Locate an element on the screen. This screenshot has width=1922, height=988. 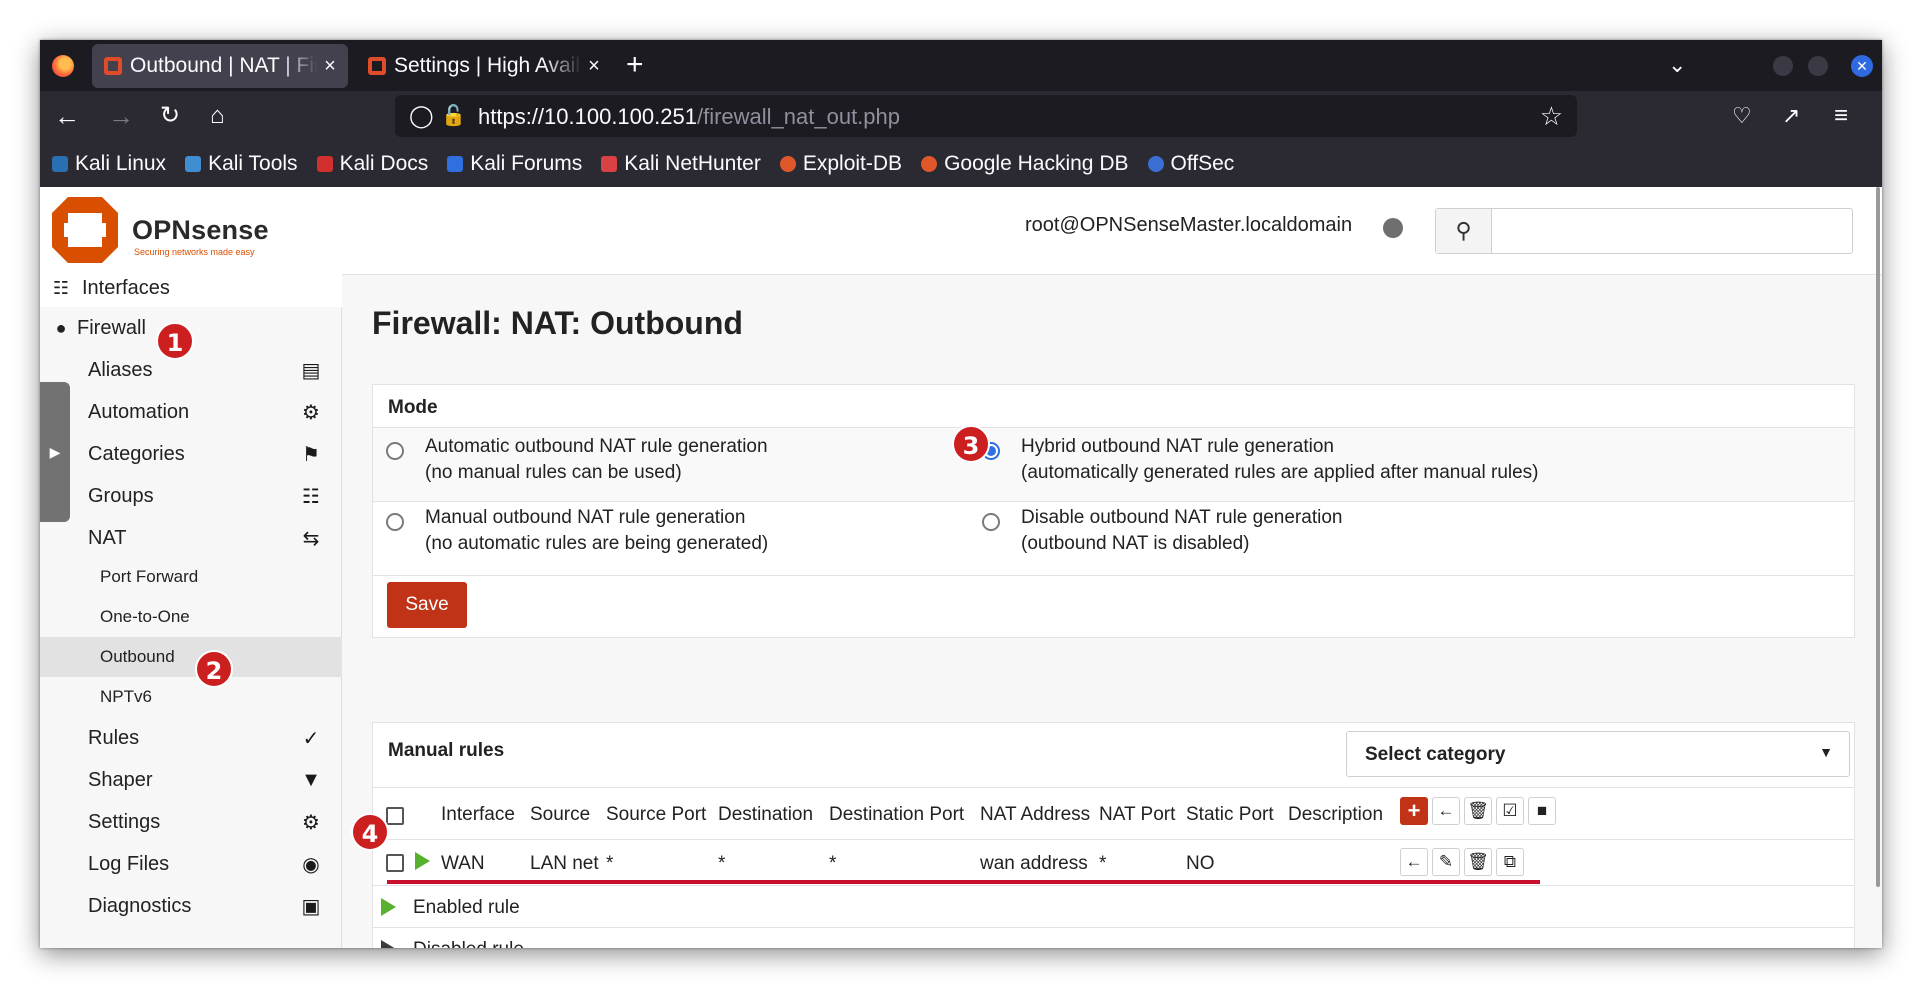
kali-tools-icon is located at coordinates (193, 164).